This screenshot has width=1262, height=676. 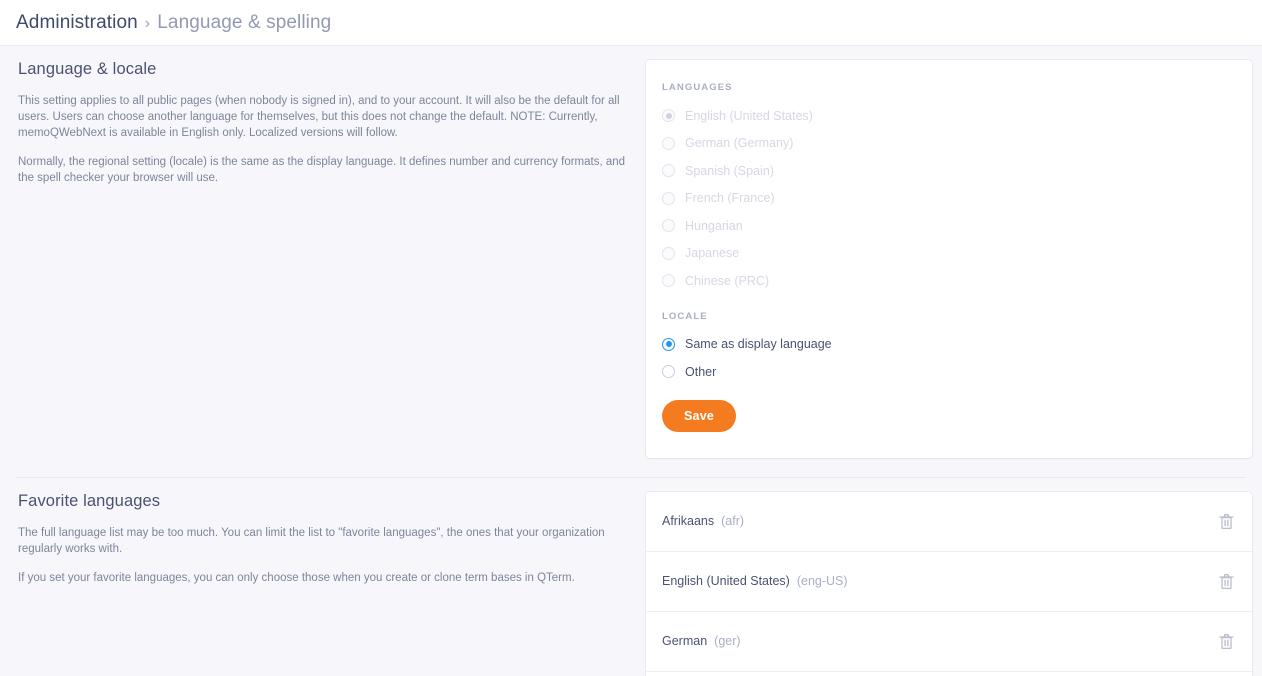 What do you see at coordinates (685, 316) in the screenshot?
I see `locale-group-label: LOCALE` at bounding box center [685, 316].